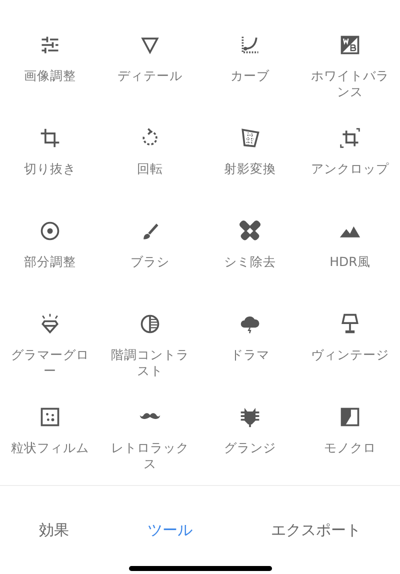 This screenshot has height=574, width=400. I want to click on tool-label: HDR風, so click(350, 262).